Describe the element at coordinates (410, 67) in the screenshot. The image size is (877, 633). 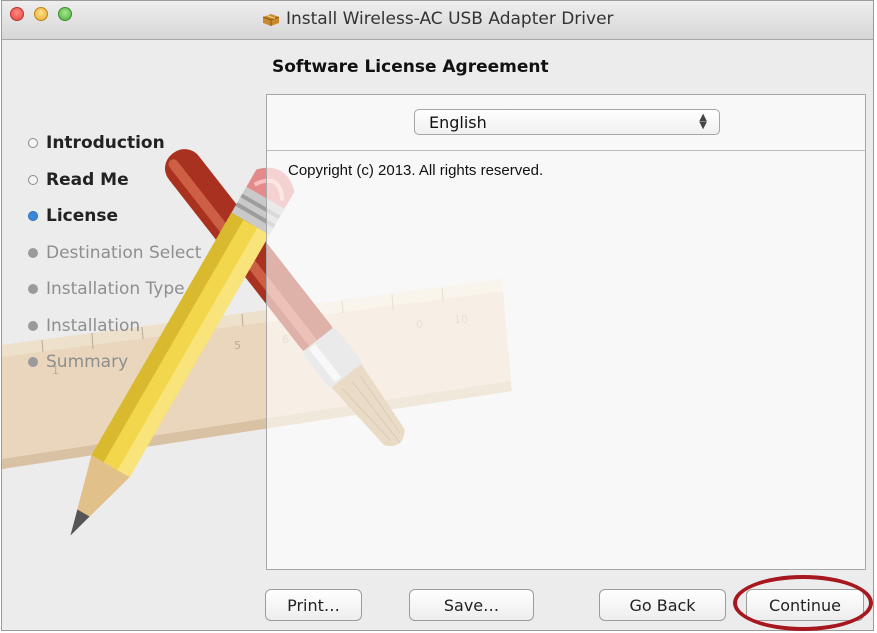
I see `page-heading: Software License Agreement` at that location.